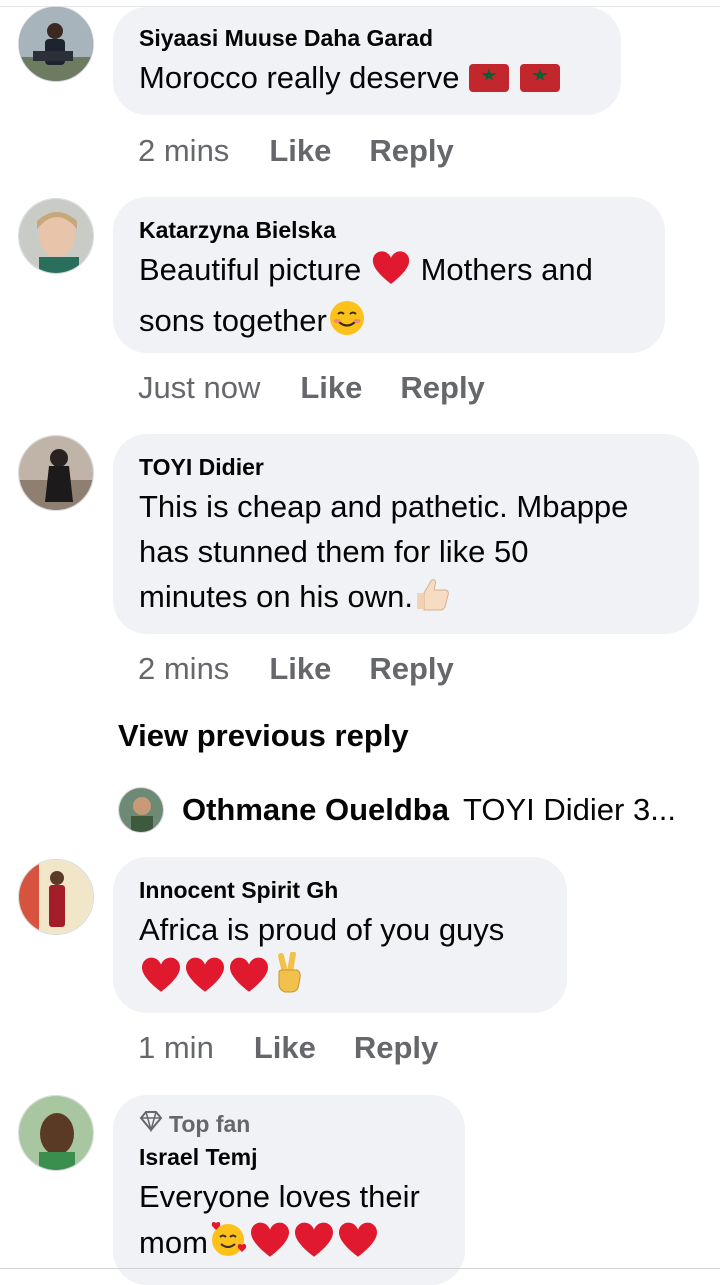 The image size is (720, 1285). I want to click on comment-text-line: Africa is proud of you guys, so click(322, 929).